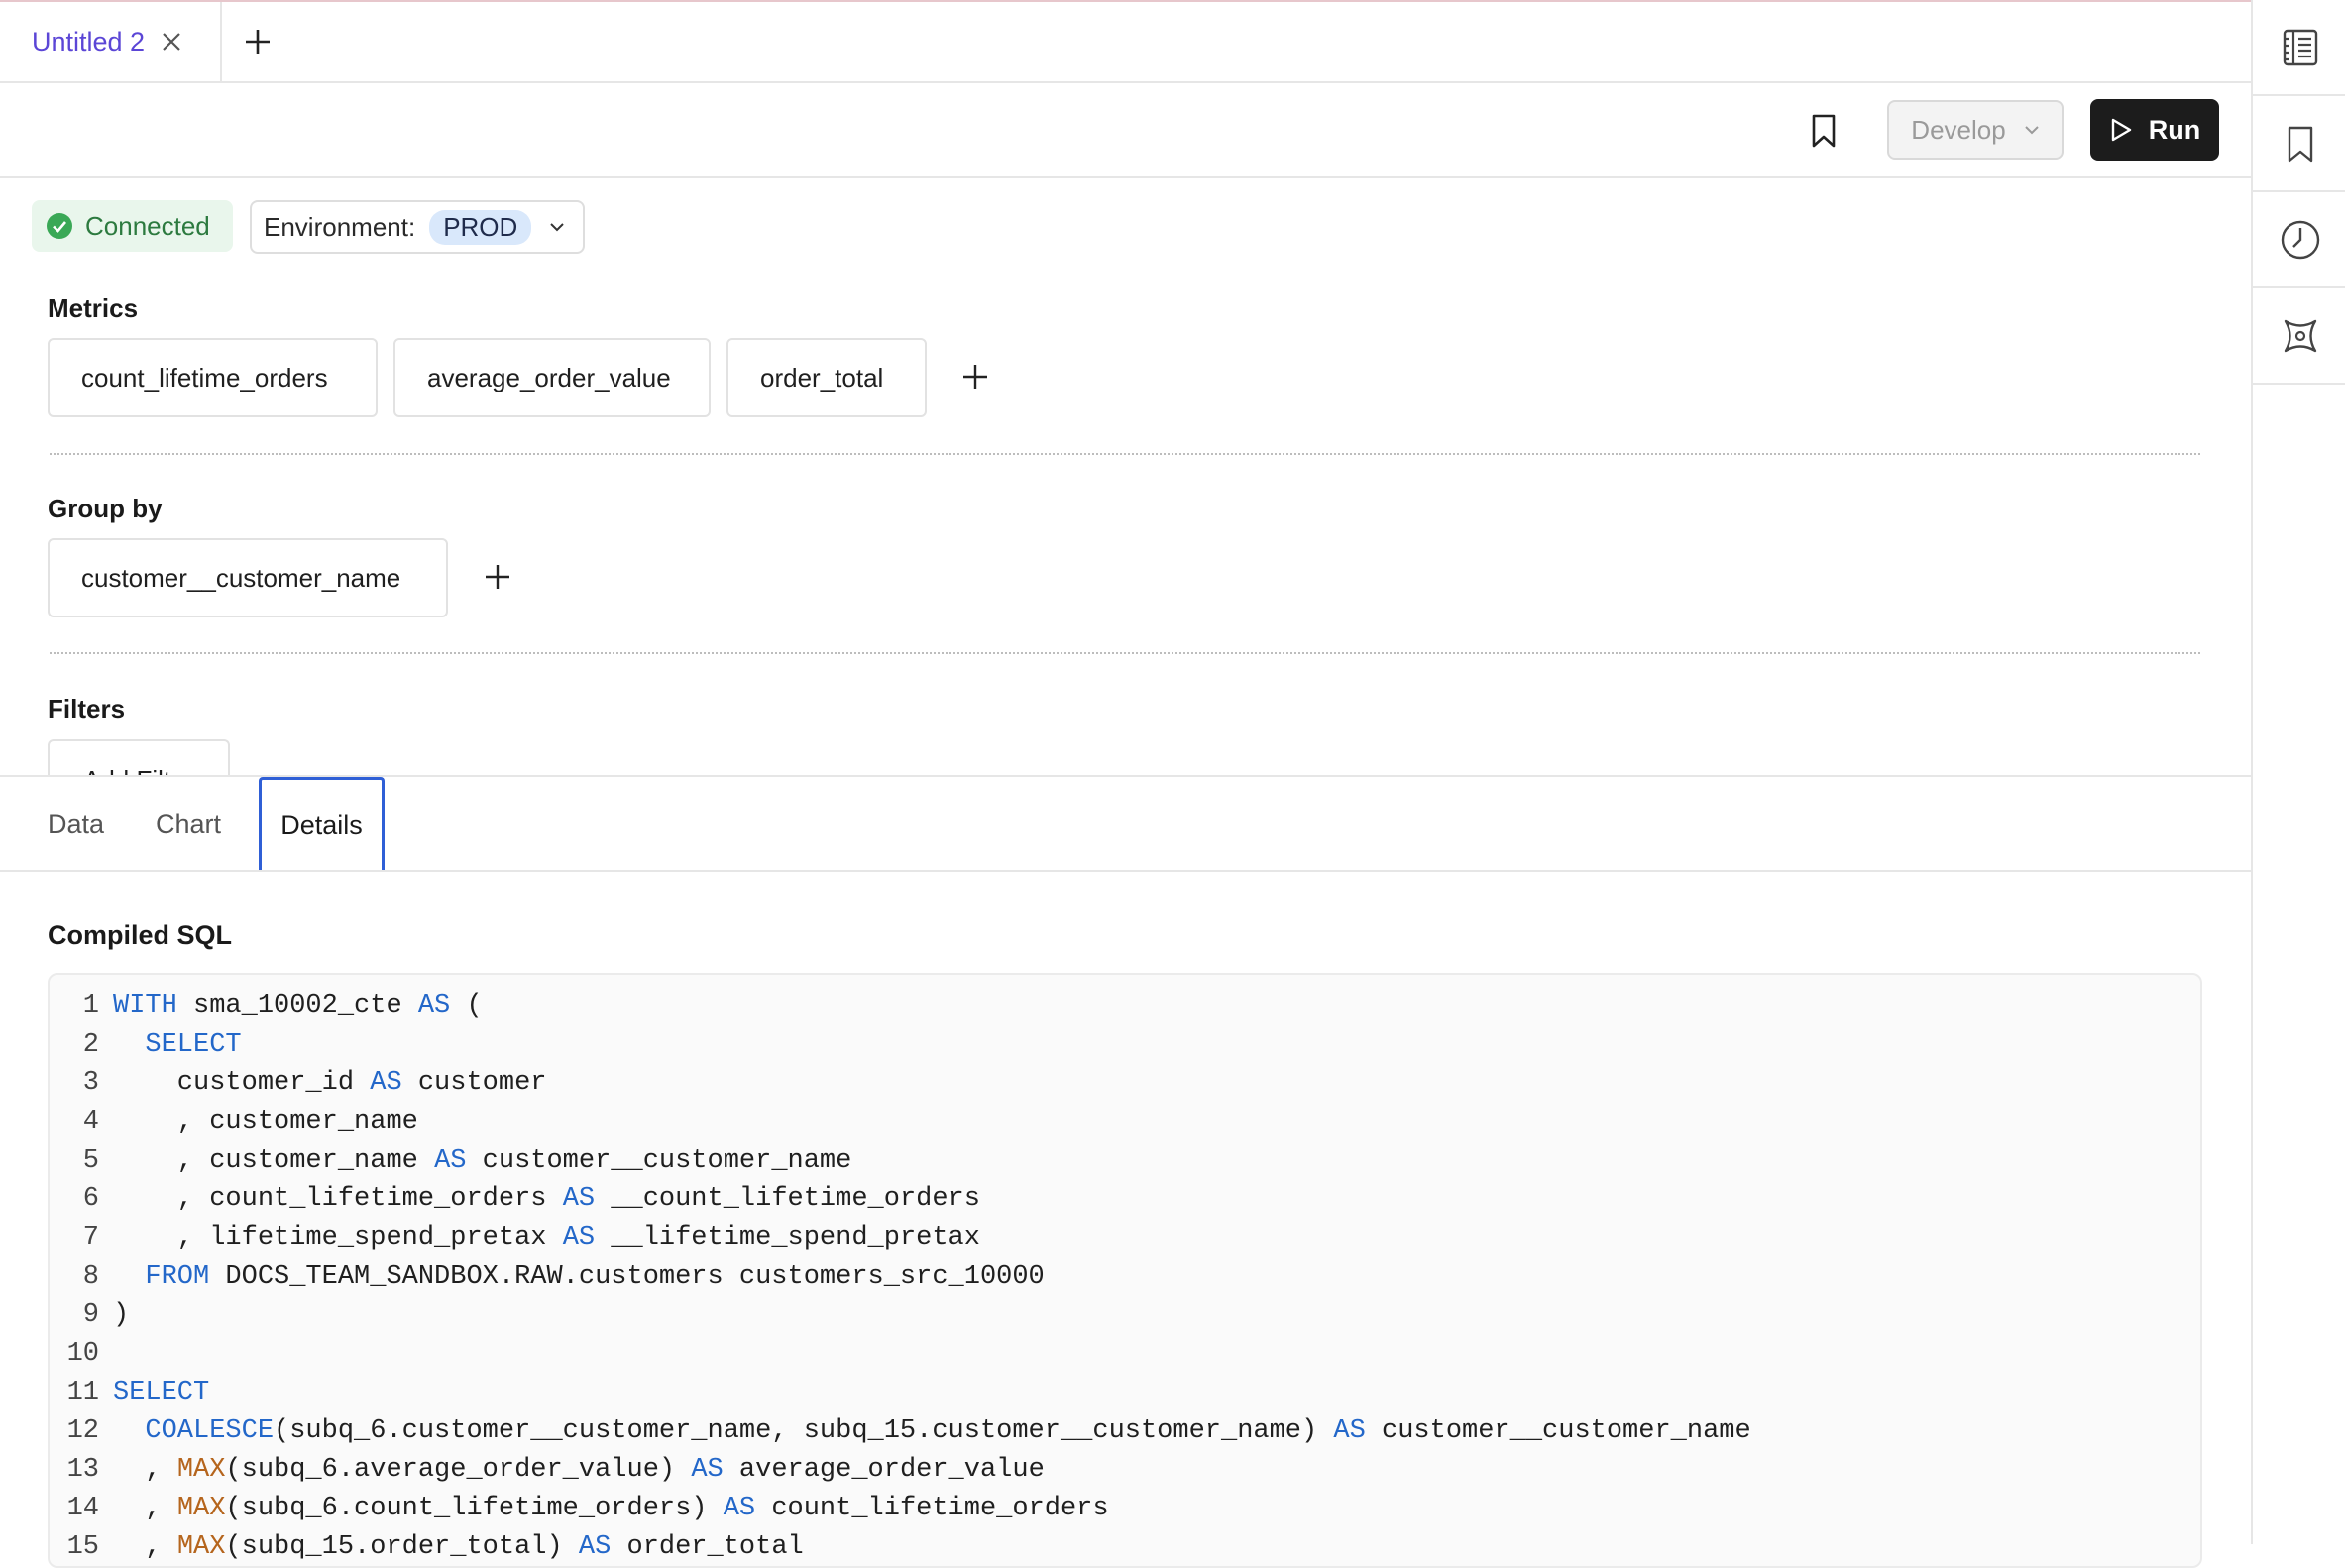 This screenshot has height=1568, width=2345. What do you see at coordinates (458, 1470) in the screenshot?
I see `code-token: (subq_6.average_order_value)` at bounding box center [458, 1470].